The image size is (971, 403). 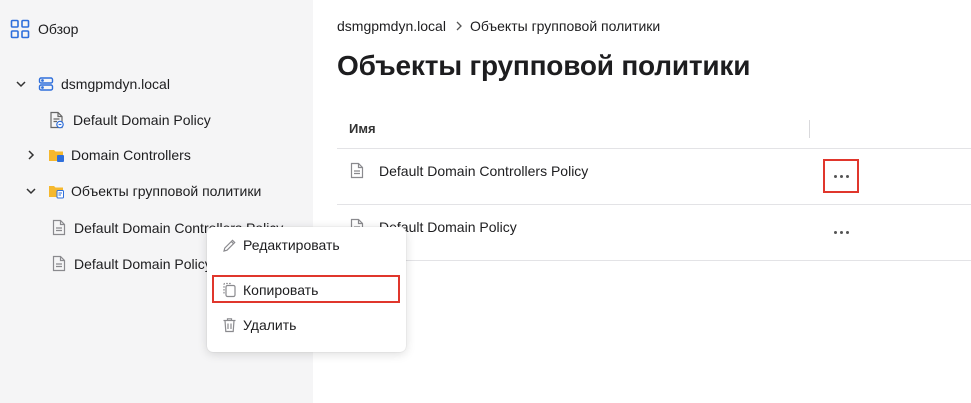 What do you see at coordinates (391, 26) in the screenshot?
I see `breadcrumb-domain: dsmgpmdyn.local` at bounding box center [391, 26].